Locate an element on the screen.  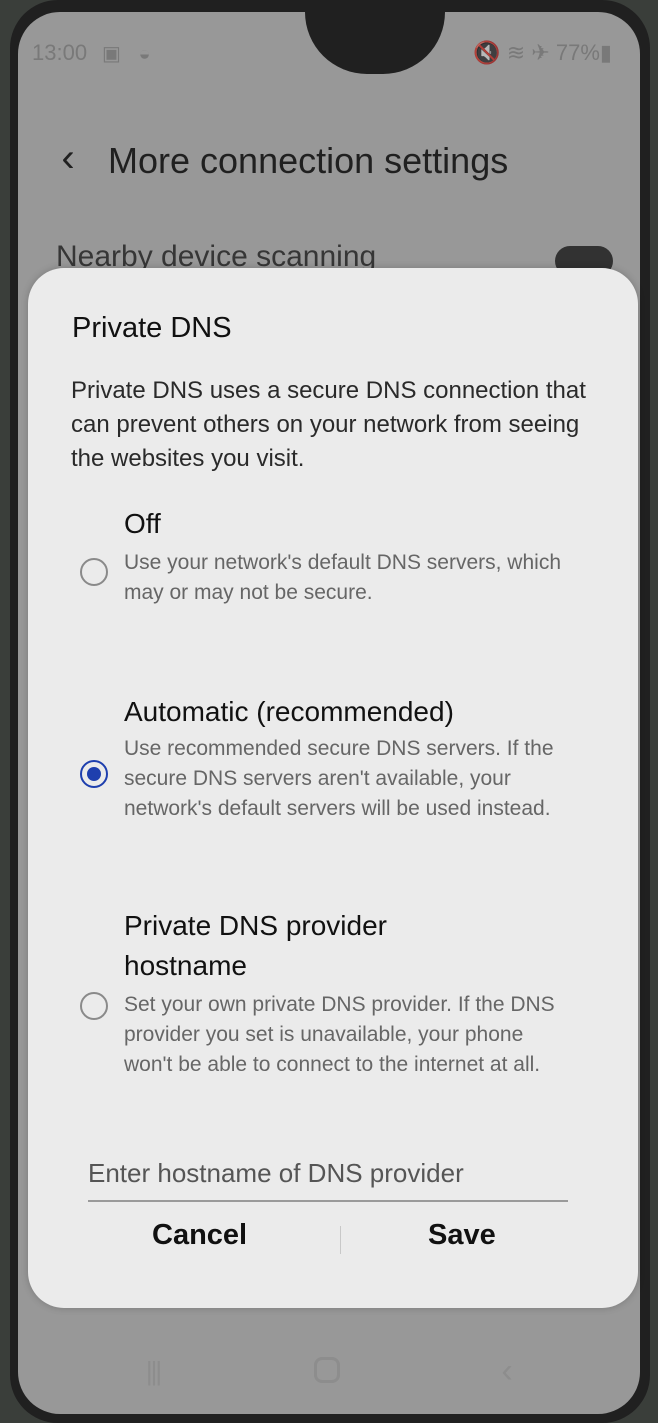
option-title: Private DNS provider hostname is located at coordinates (255, 945).